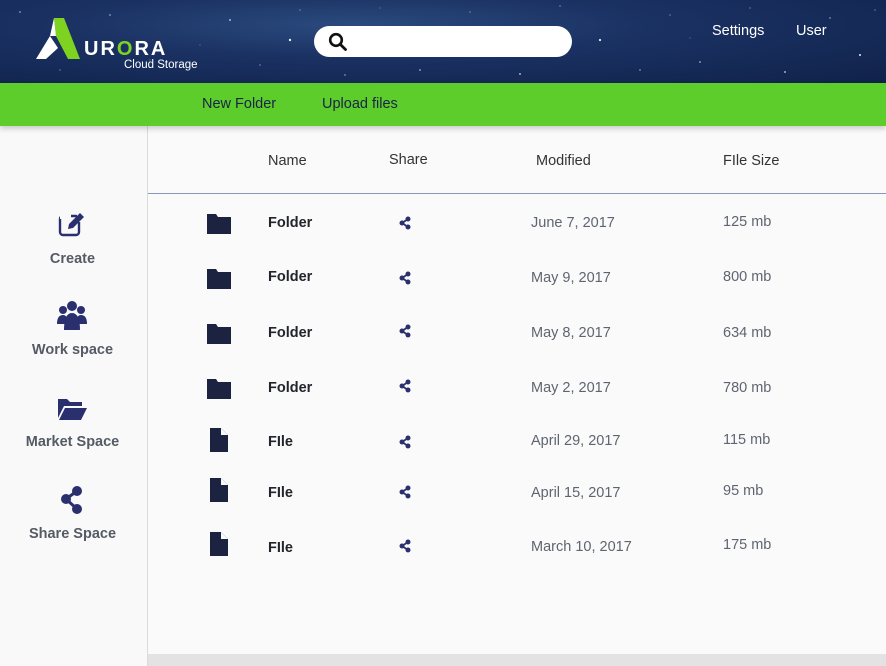 This screenshot has width=886, height=666. Describe the element at coordinates (571, 278) in the screenshot. I see `modified-date: May 9, 2017` at that location.